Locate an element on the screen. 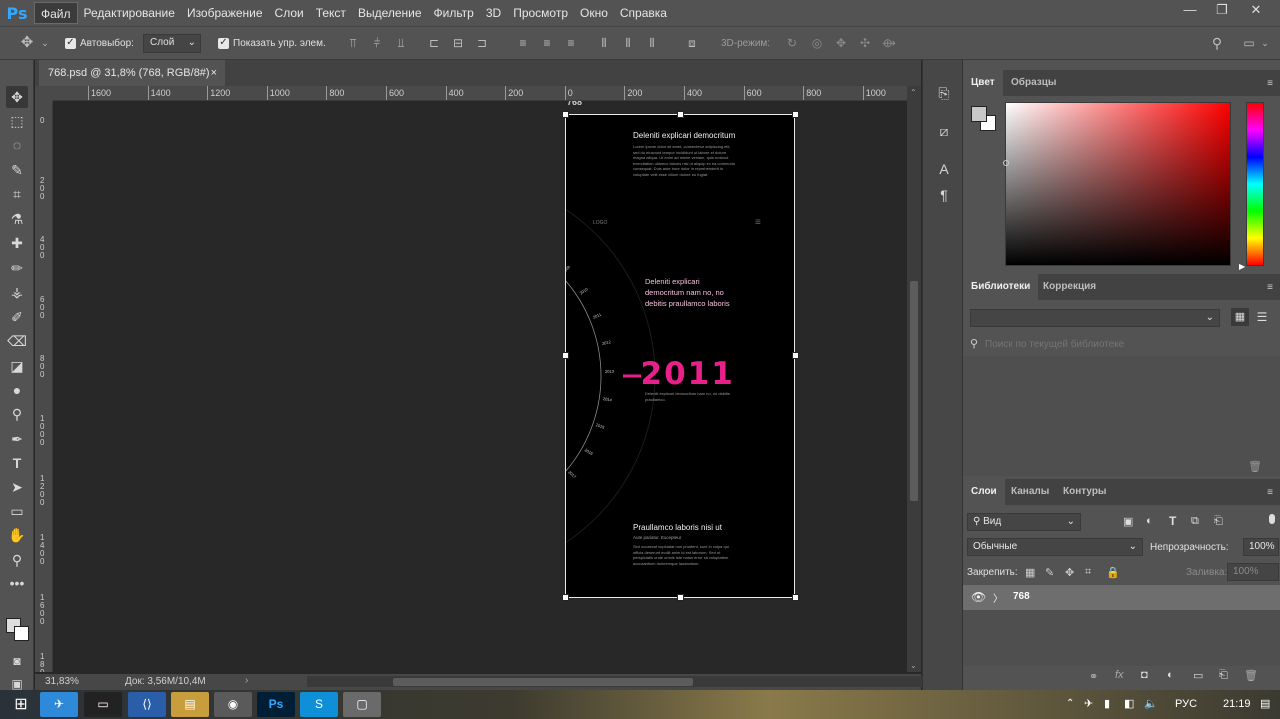  distribute-left-icon: ⦀ is located at coordinates (604, 43).